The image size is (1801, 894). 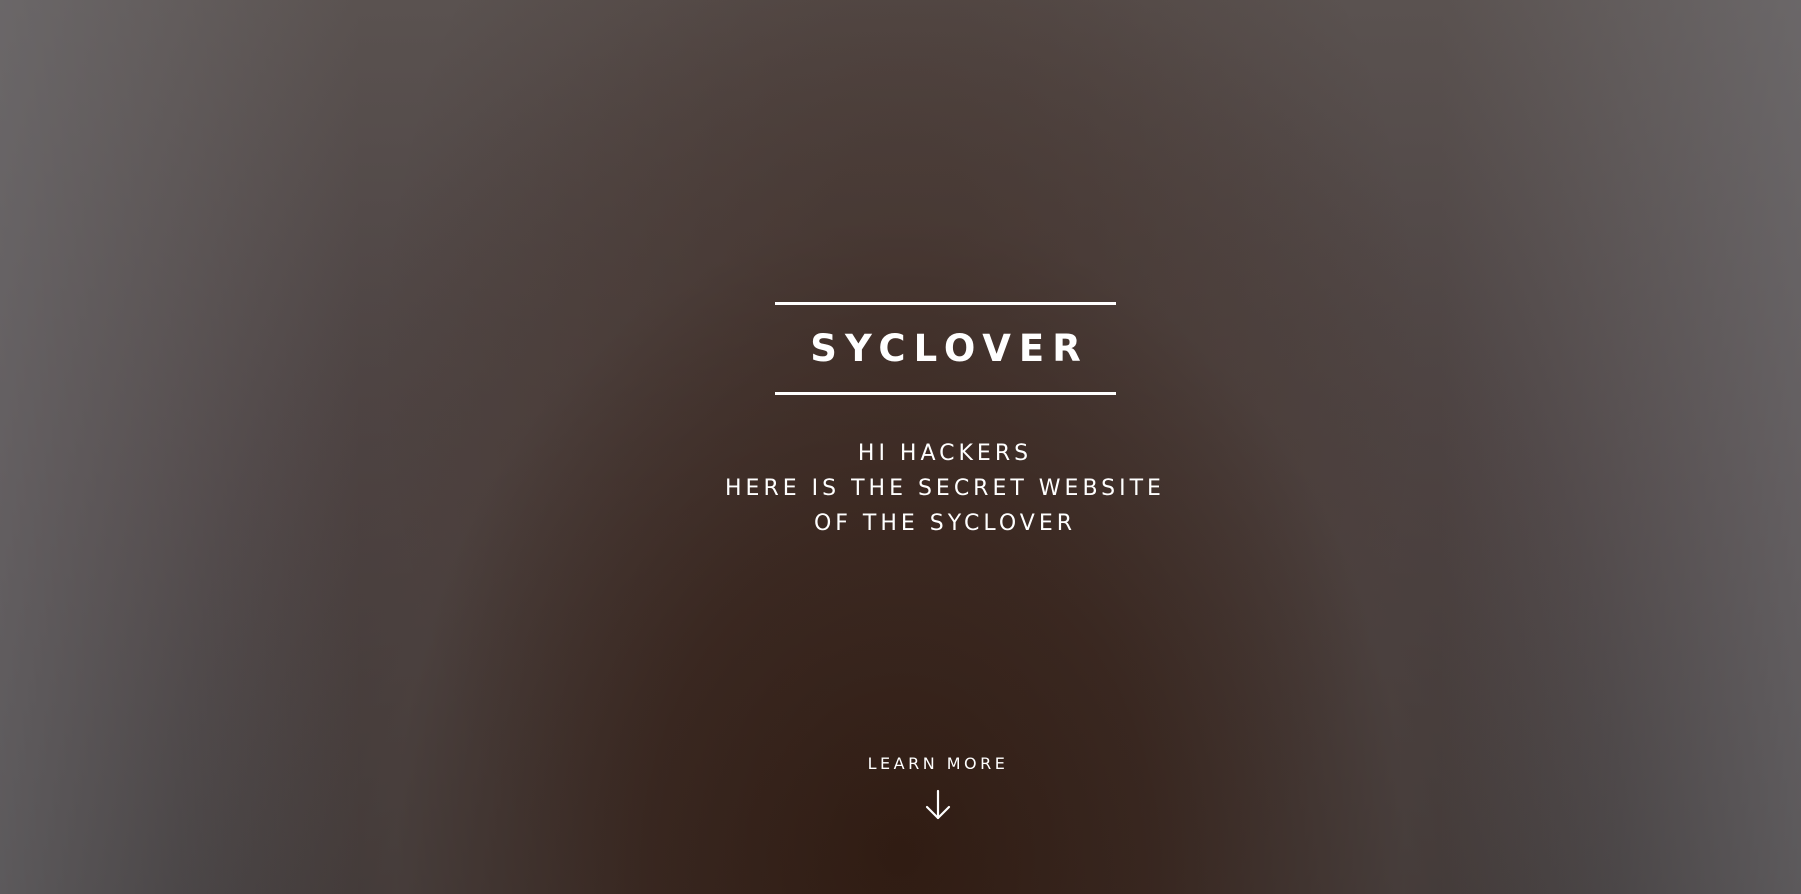 What do you see at coordinates (945, 453) in the screenshot?
I see `subtitle-line: HI HACKERS` at bounding box center [945, 453].